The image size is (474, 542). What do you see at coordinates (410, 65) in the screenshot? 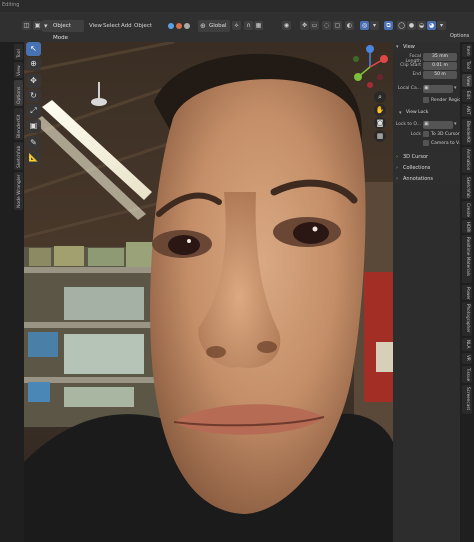
I see `clip-start-label: Clip Start` at bounding box center [410, 65].